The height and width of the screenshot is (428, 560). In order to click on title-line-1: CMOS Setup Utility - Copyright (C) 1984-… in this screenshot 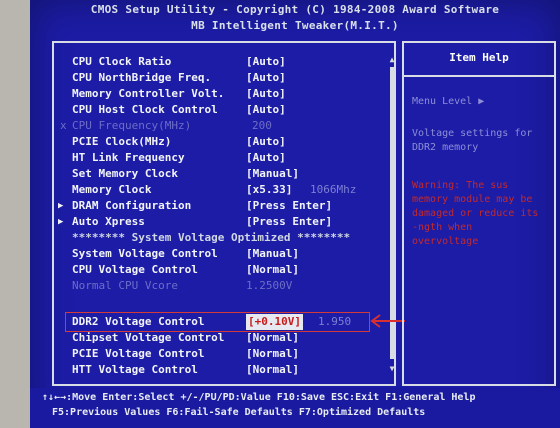, I will do `click(295, 9)`.